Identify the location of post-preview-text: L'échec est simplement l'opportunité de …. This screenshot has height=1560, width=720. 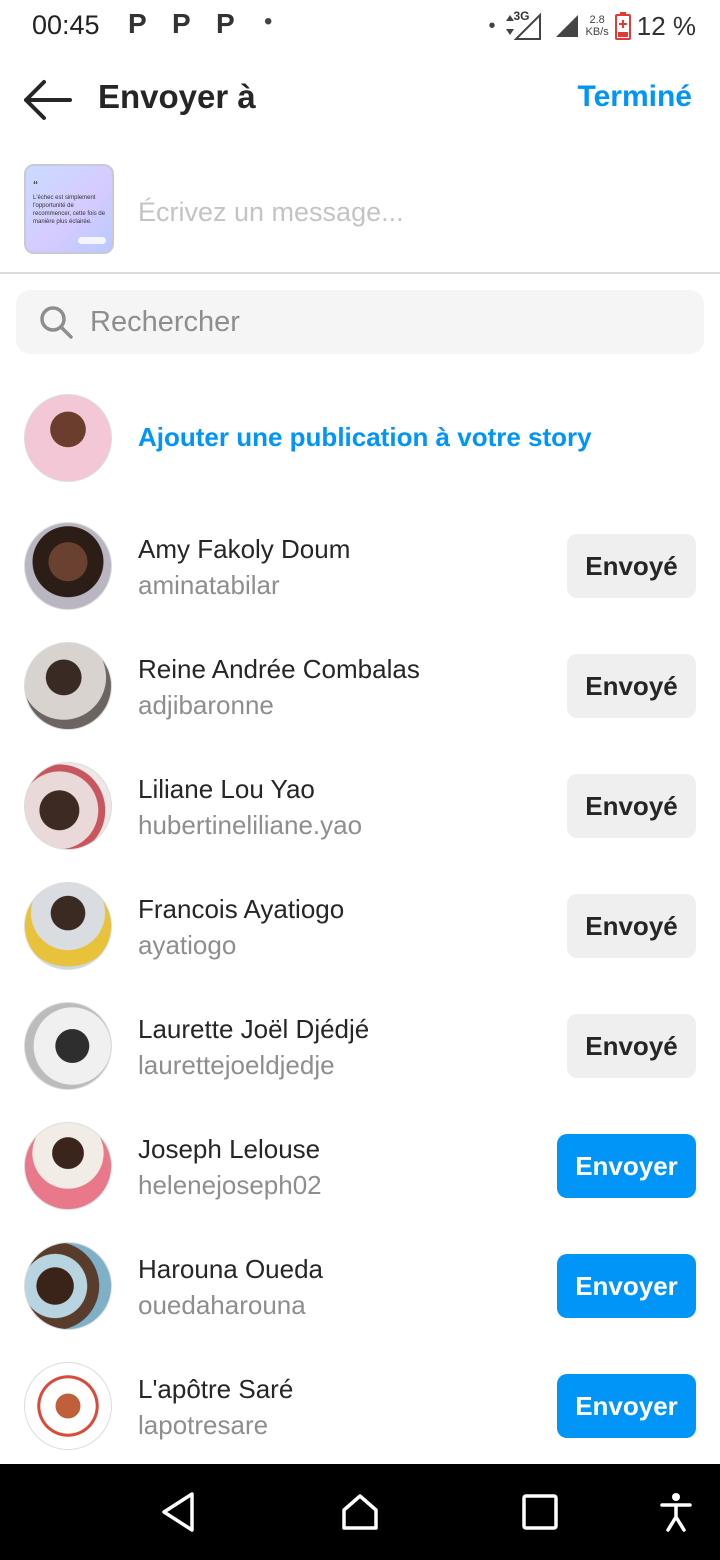
(69, 210).